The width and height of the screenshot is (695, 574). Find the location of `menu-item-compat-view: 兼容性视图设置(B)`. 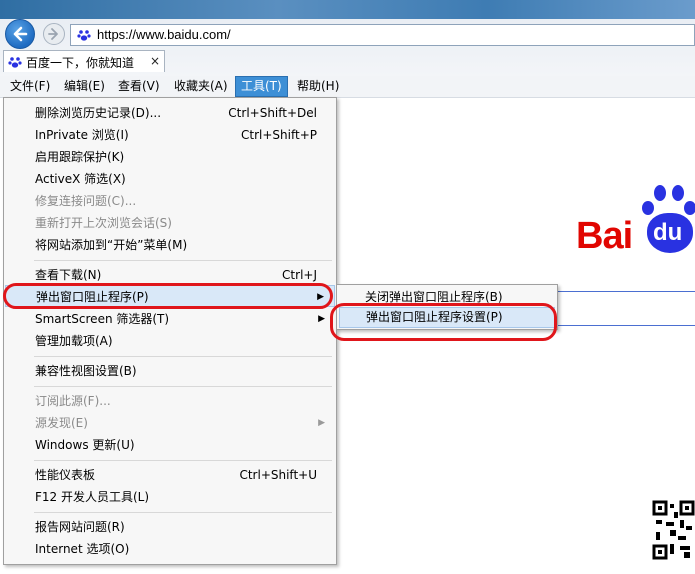

menu-item-compat-view: 兼容性视图设置(B) is located at coordinates (170, 371).